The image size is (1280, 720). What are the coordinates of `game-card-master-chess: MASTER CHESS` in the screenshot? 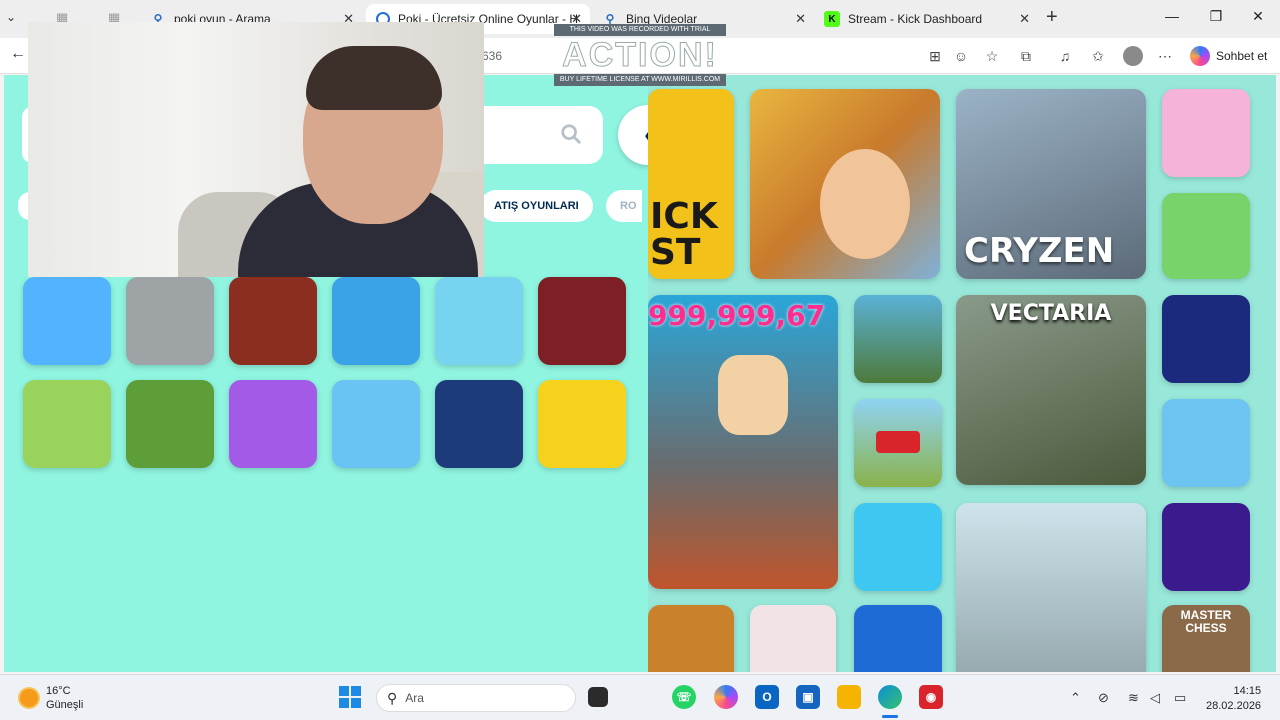 It's located at (1206, 638).